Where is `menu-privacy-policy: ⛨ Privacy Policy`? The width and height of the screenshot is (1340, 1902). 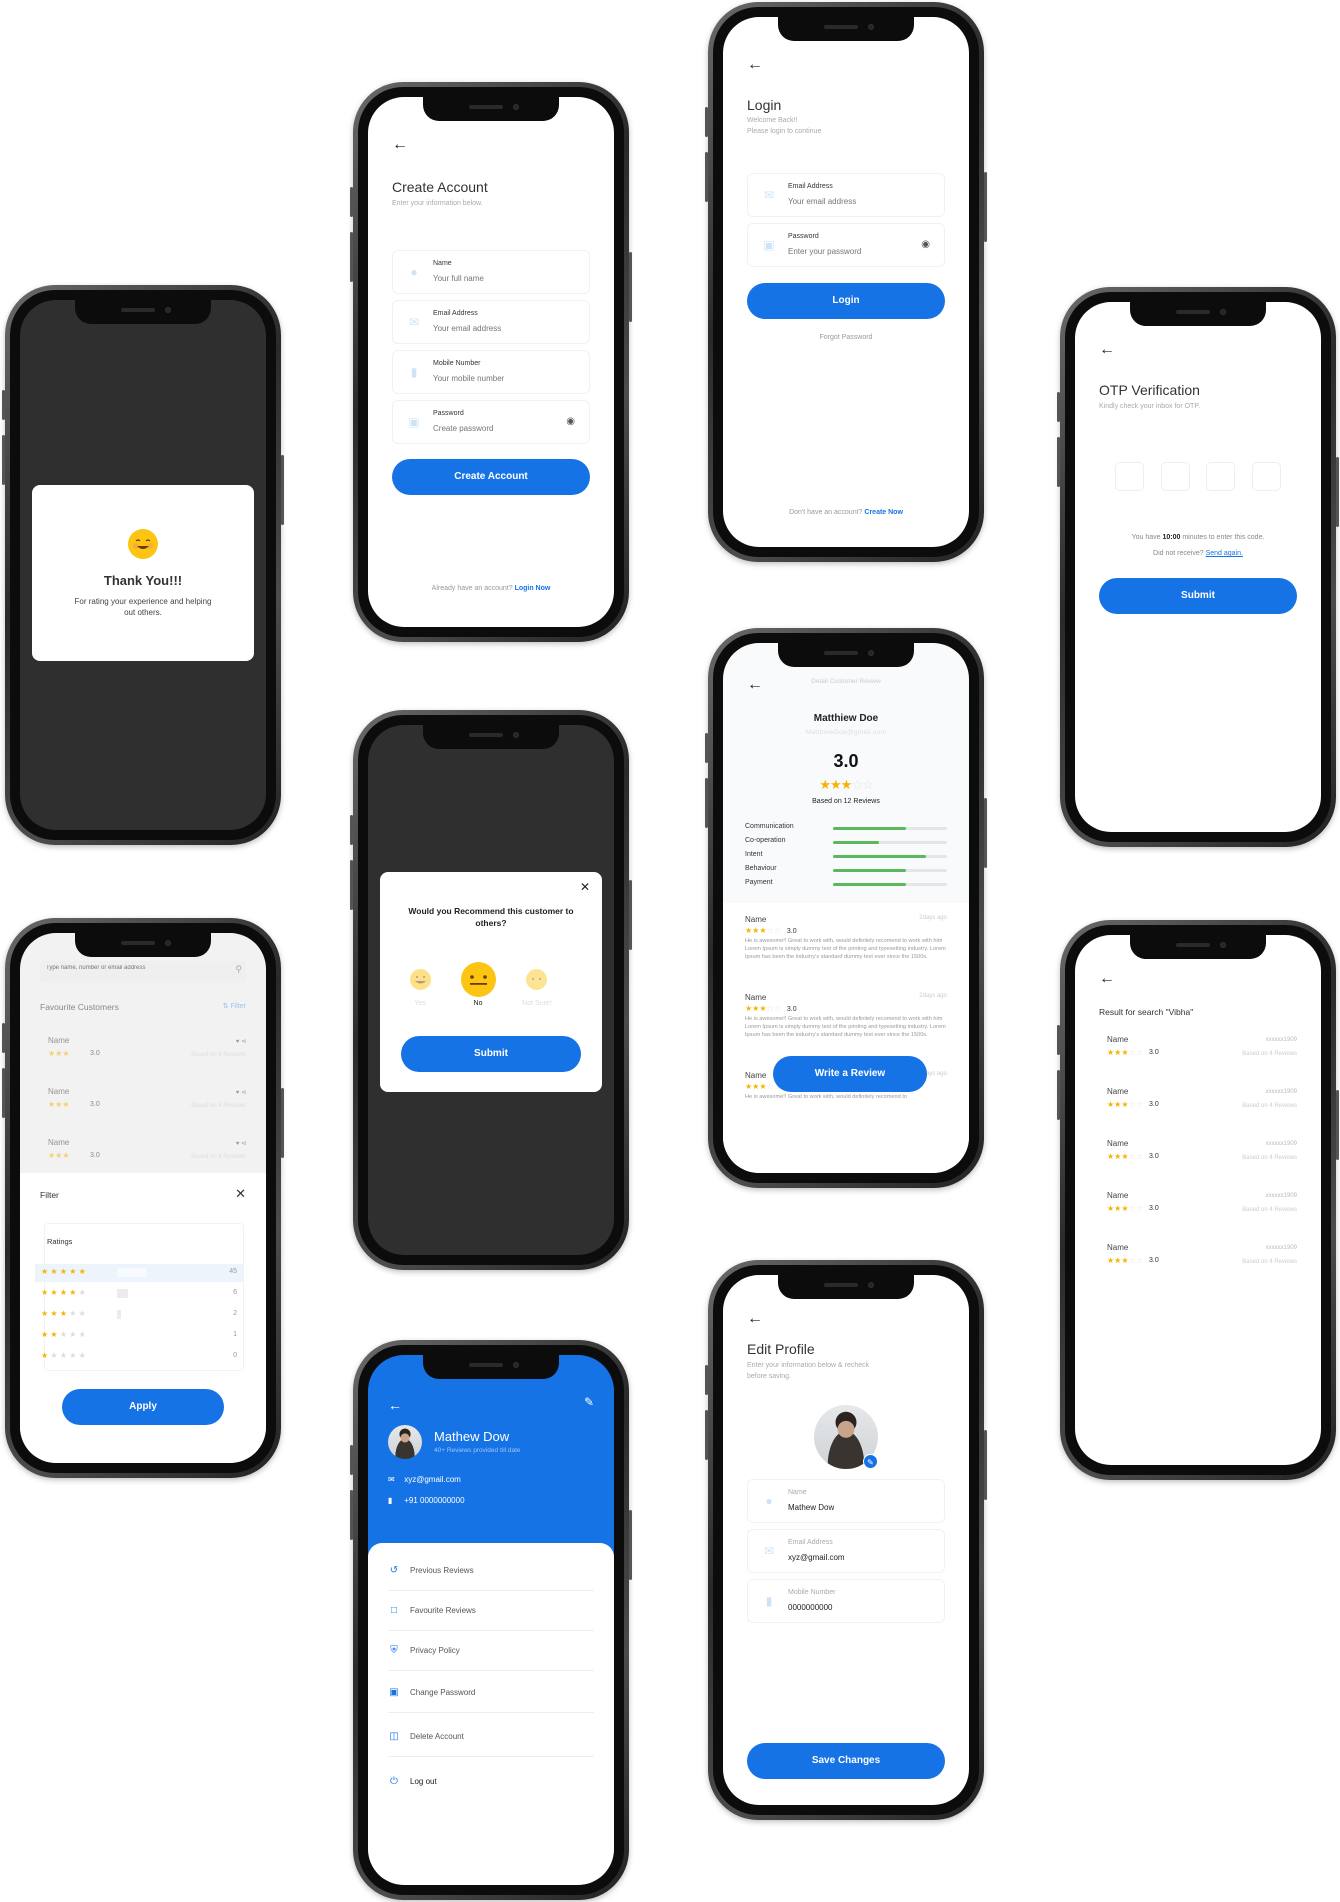 menu-privacy-policy: ⛨ Privacy Policy is located at coordinates (491, 1651).